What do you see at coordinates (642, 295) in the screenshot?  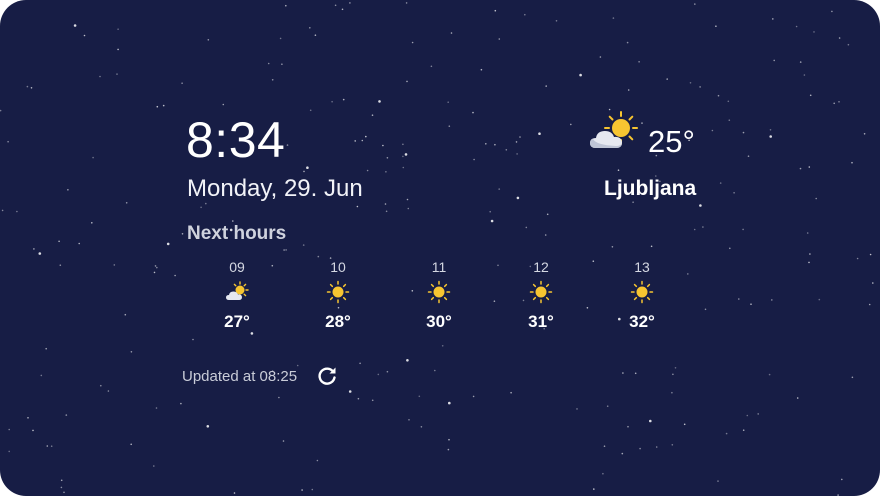 I see `forecast-hour: 13 32°` at bounding box center [642, 295].